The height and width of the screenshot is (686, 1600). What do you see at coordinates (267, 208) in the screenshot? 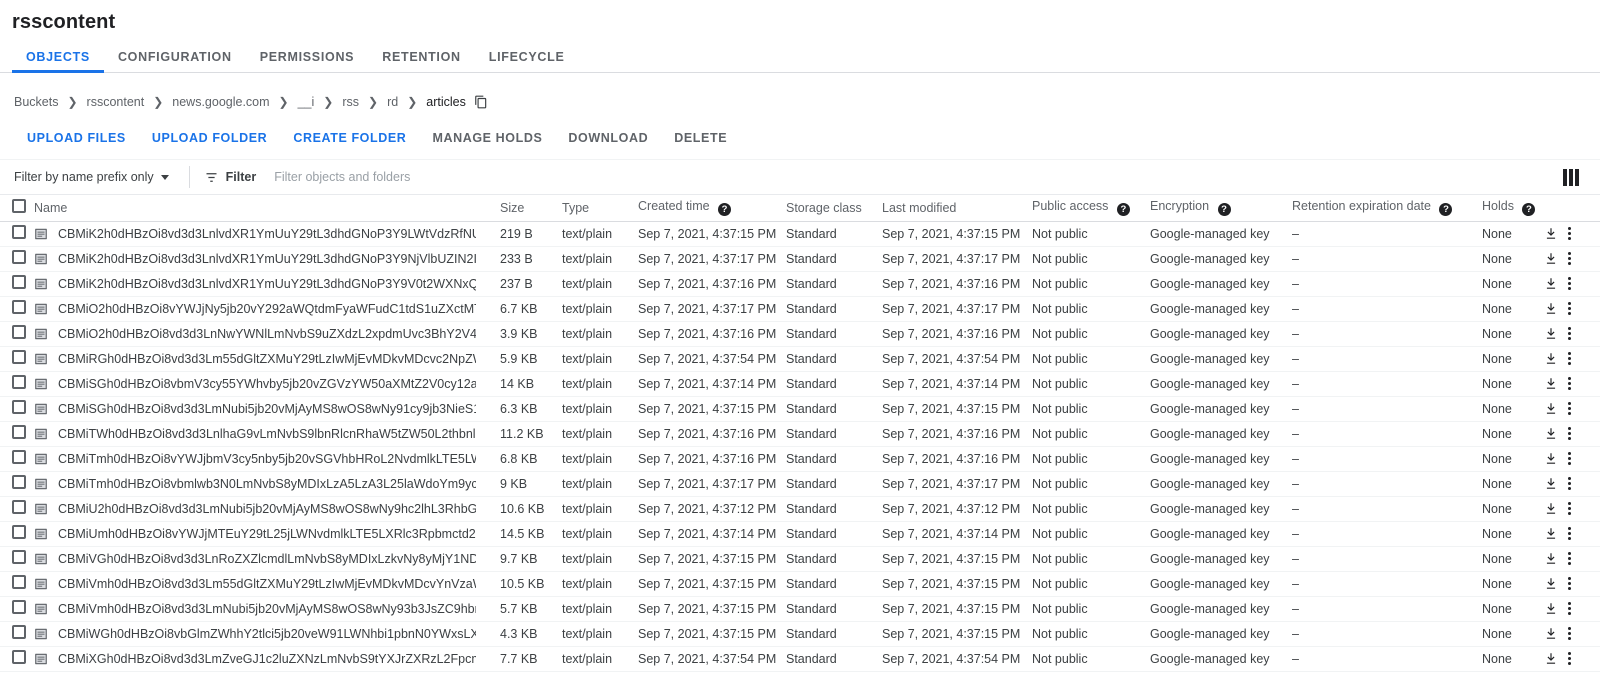
I see `column-header-name: Name` at bounding box center [267, 208].